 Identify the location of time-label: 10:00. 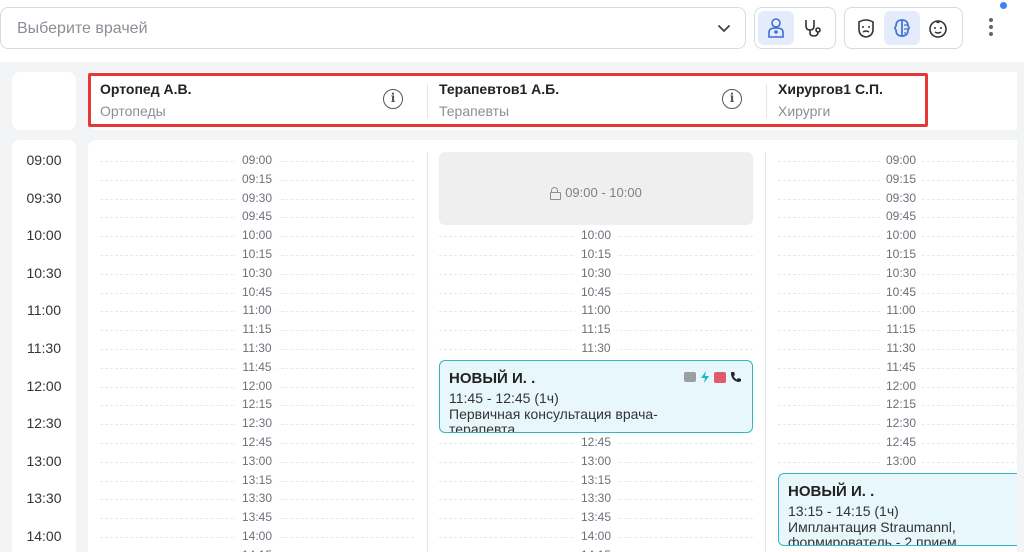
(44, 235).